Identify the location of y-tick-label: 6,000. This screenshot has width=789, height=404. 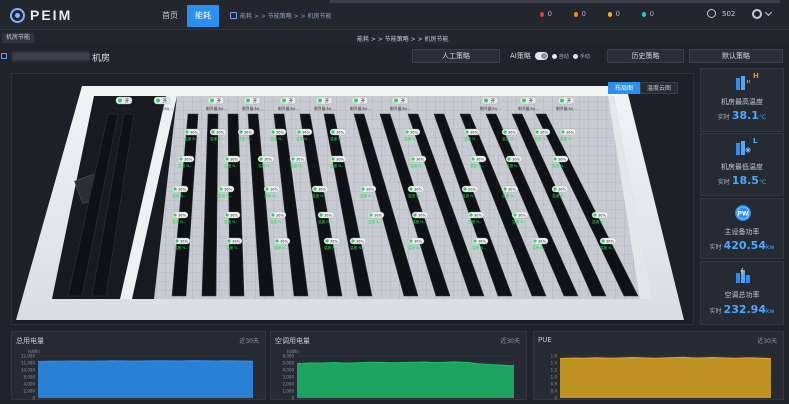
(289, 356).